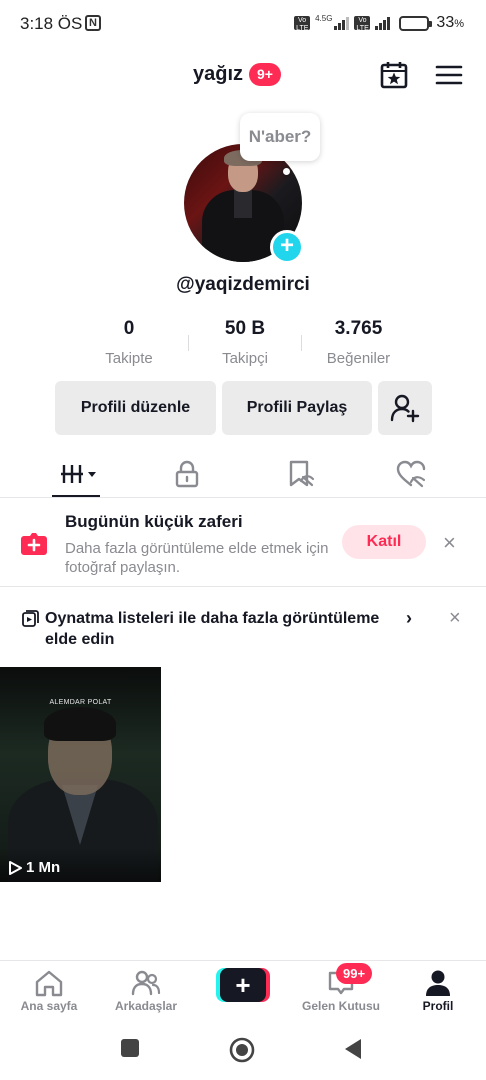 This screenshot has height=1080, width=486. Describe the element at coordinates (354, 973) in the screenshot. I see `inbox-badge: 99+` at that location.